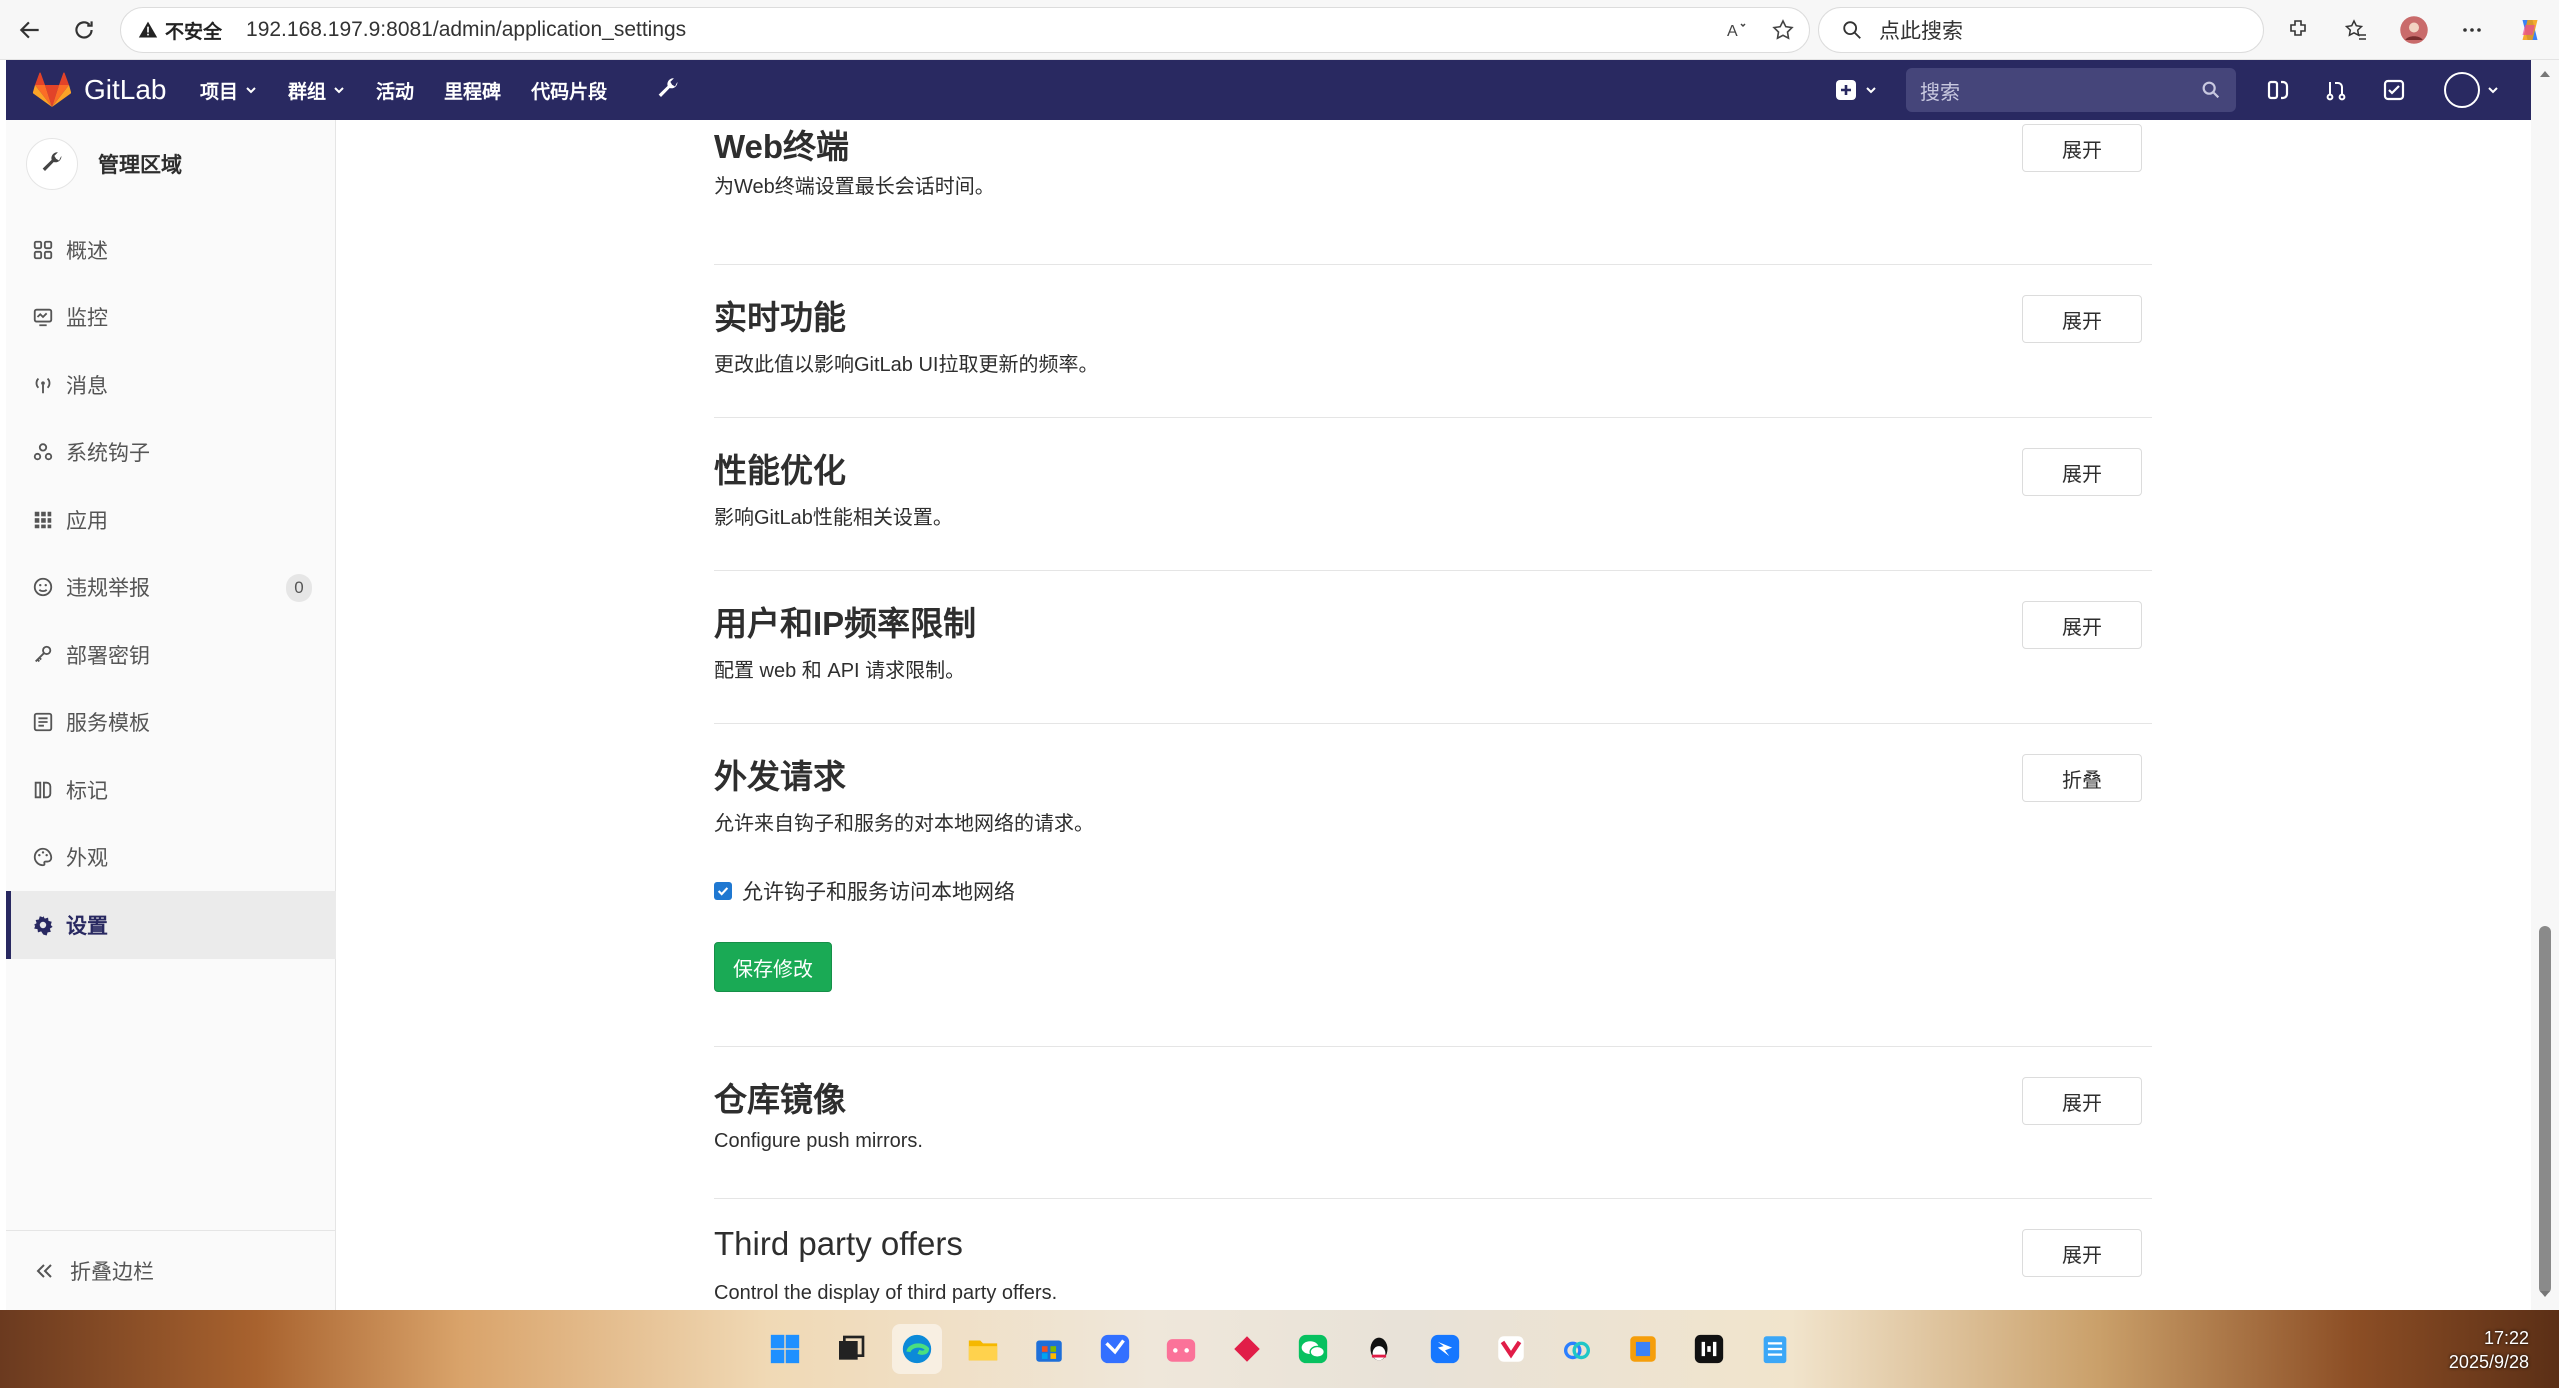 The image size is (2559, 1388). What do you see at coordinates (1433, 341) in the screenshot?
I see `section-realtime-features: 实时功能 更改此值以影响GitLab UI拉取更新的频率。 展开` at bounding box center [1433, 341].